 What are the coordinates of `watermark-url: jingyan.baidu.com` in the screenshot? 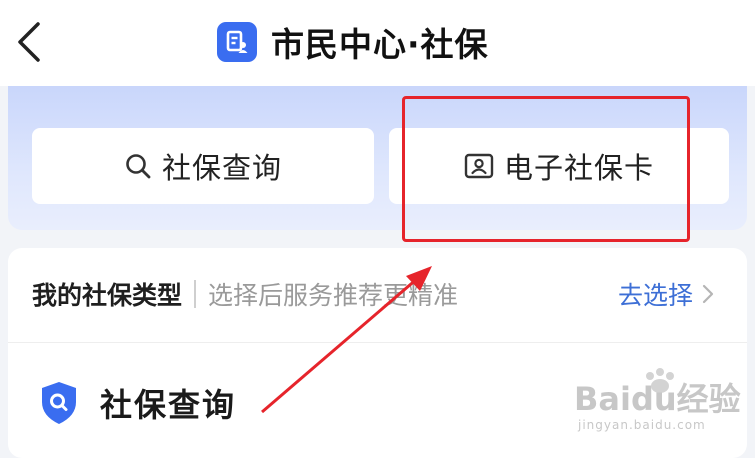 It's located at (642, 425).